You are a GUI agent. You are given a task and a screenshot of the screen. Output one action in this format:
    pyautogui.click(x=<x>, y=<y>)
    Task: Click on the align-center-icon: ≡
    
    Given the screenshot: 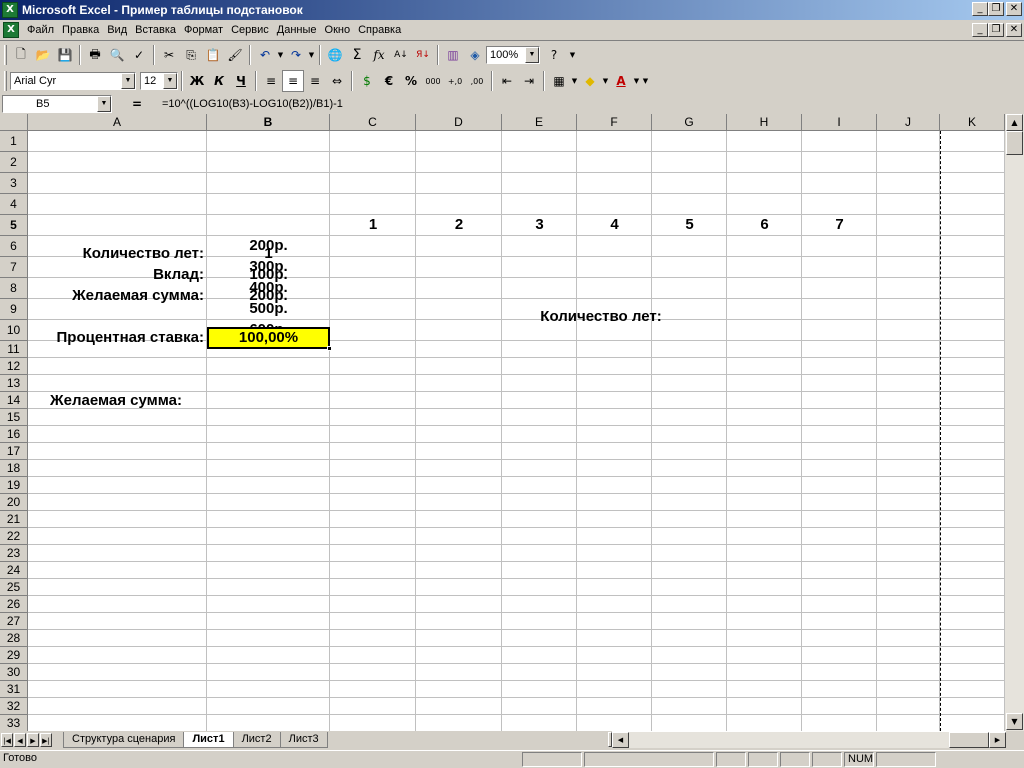 What is the action you would take?
    pyautogui.click(x=293, y=81)
    